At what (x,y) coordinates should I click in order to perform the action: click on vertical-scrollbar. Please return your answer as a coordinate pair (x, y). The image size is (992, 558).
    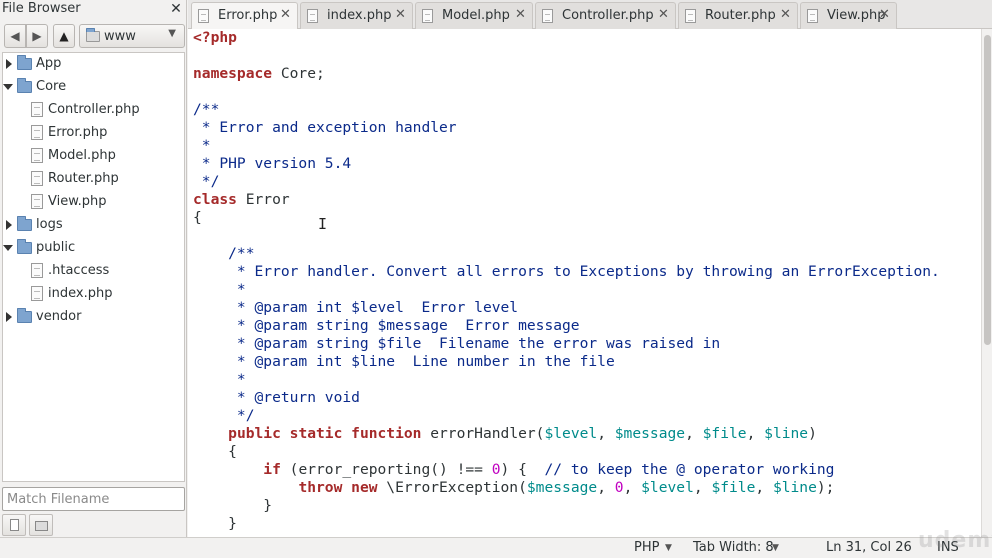
    Looking at the image, I should click on (986, 283).